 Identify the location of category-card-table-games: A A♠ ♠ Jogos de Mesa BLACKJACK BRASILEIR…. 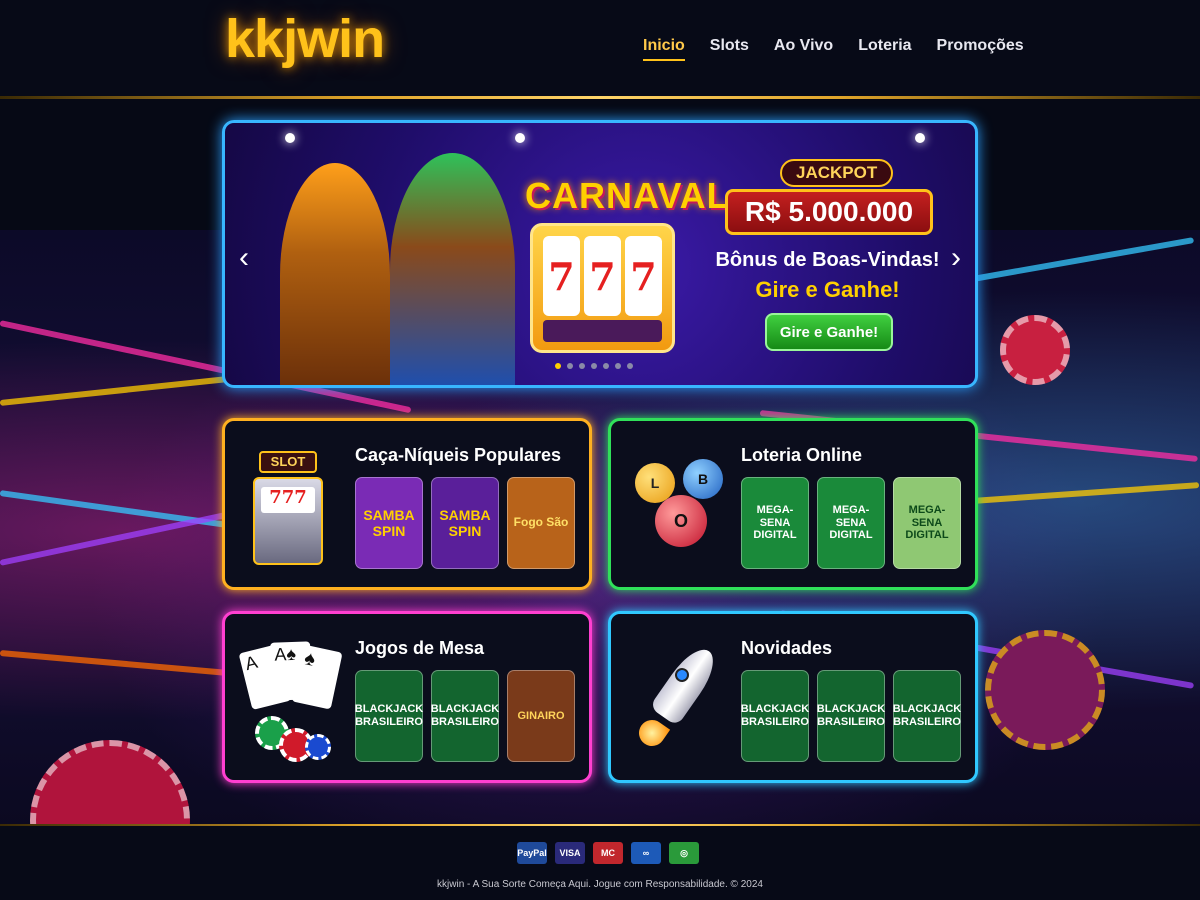
(407, 697).